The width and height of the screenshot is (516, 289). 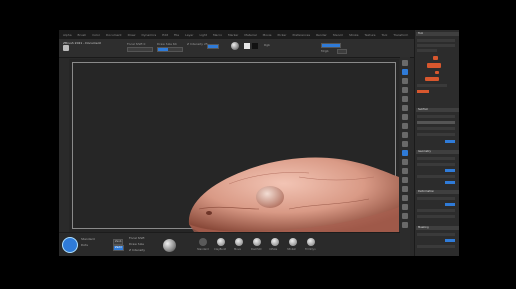 I want to click on brush-inflate-icon, so click(x=275, y=242).